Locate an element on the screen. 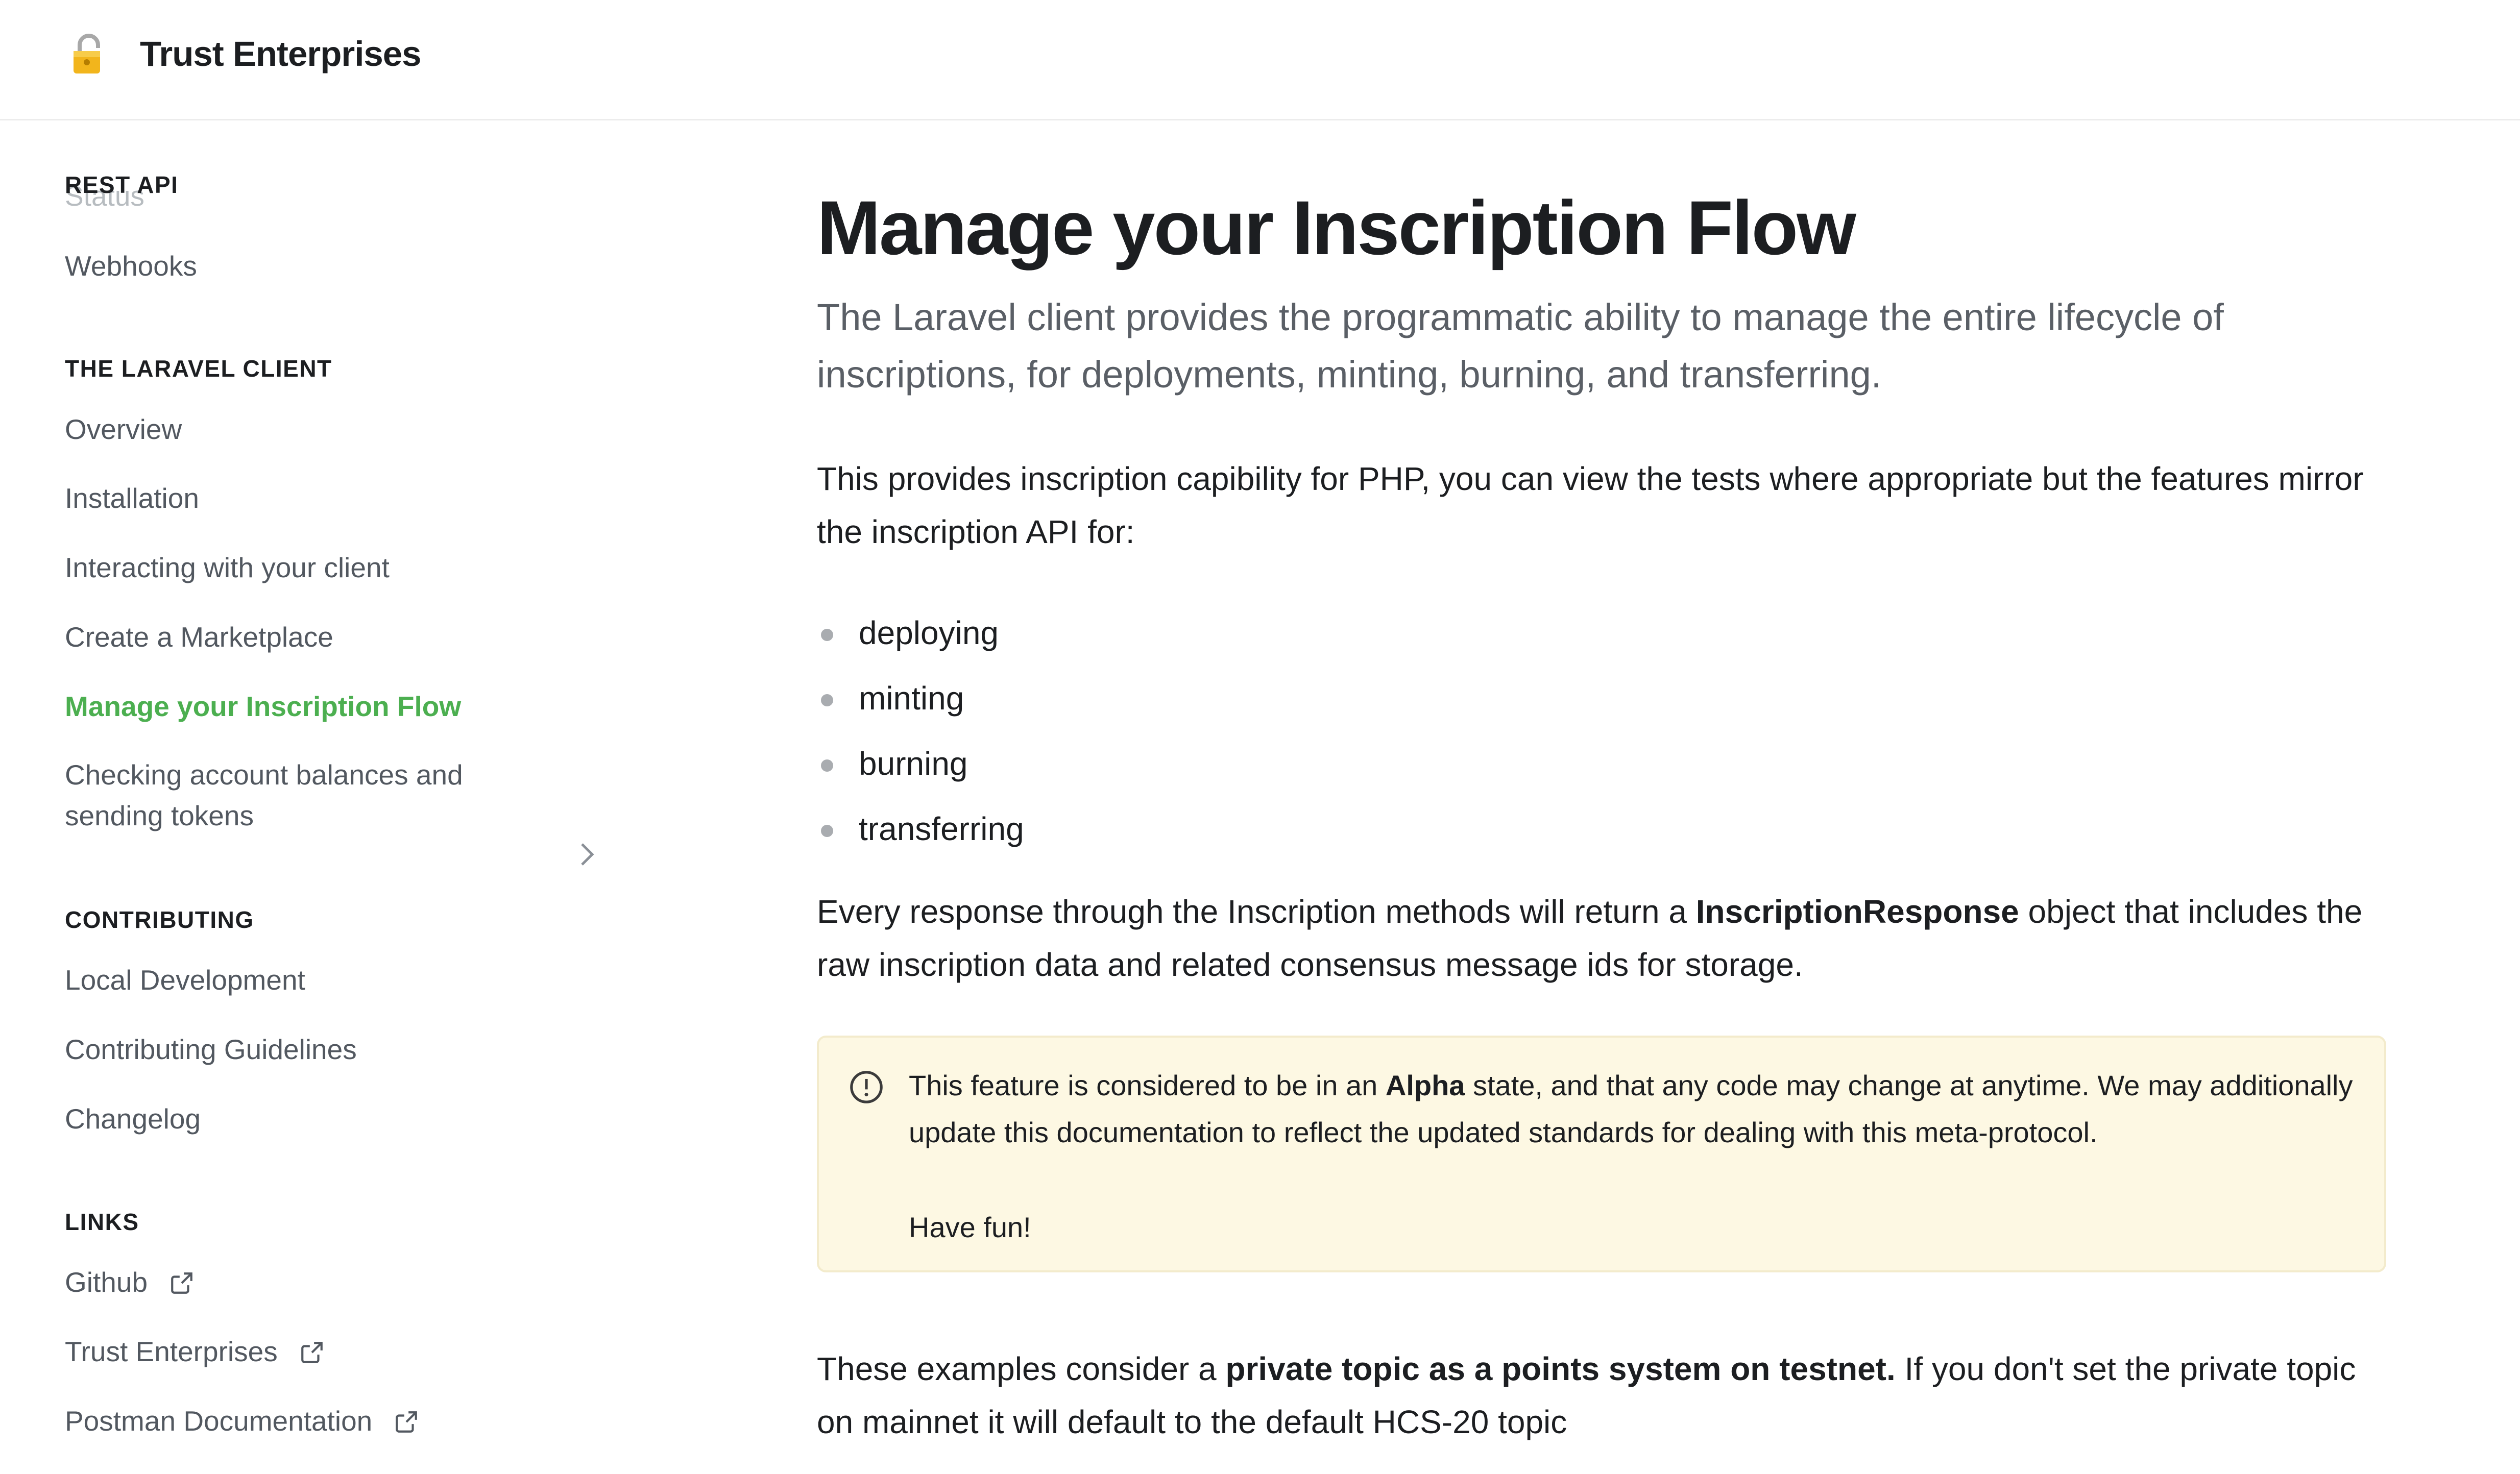 The height and width of the screenshot is (1474, 2520). sidebar-link-label: Trust Enterprises is located at coordinates (171, 1351).